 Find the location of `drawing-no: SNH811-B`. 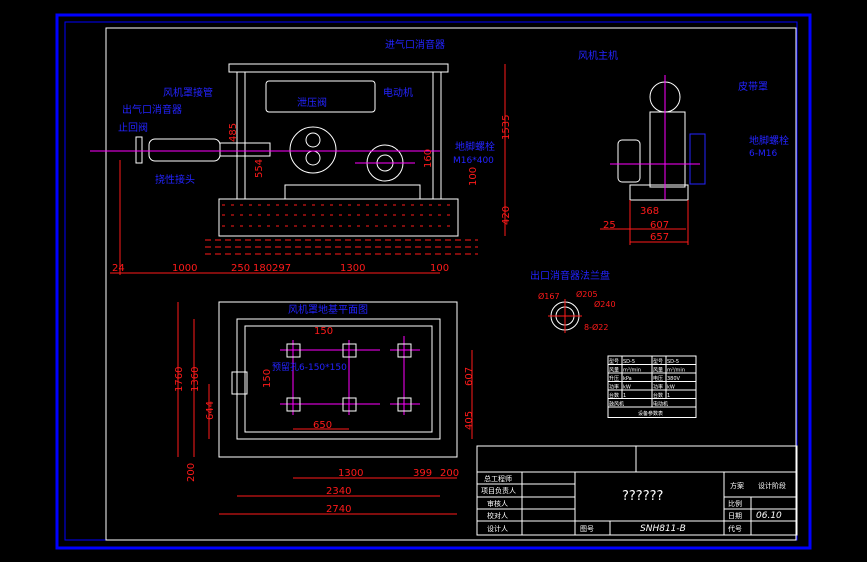

drawing-no: SNH811-B is located at coordinates (663, 529).